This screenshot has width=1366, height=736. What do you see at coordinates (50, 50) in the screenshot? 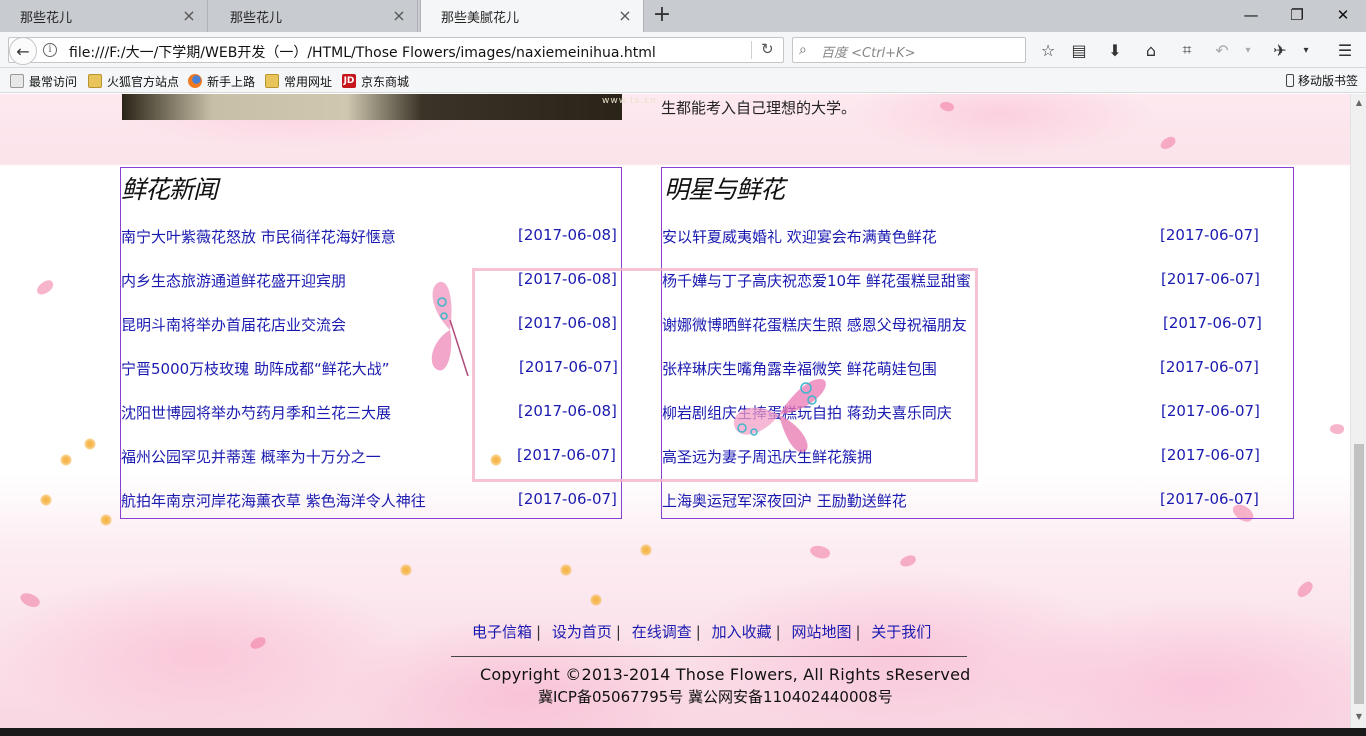
I see `info-icon: i` at bounding box center [50, 50].